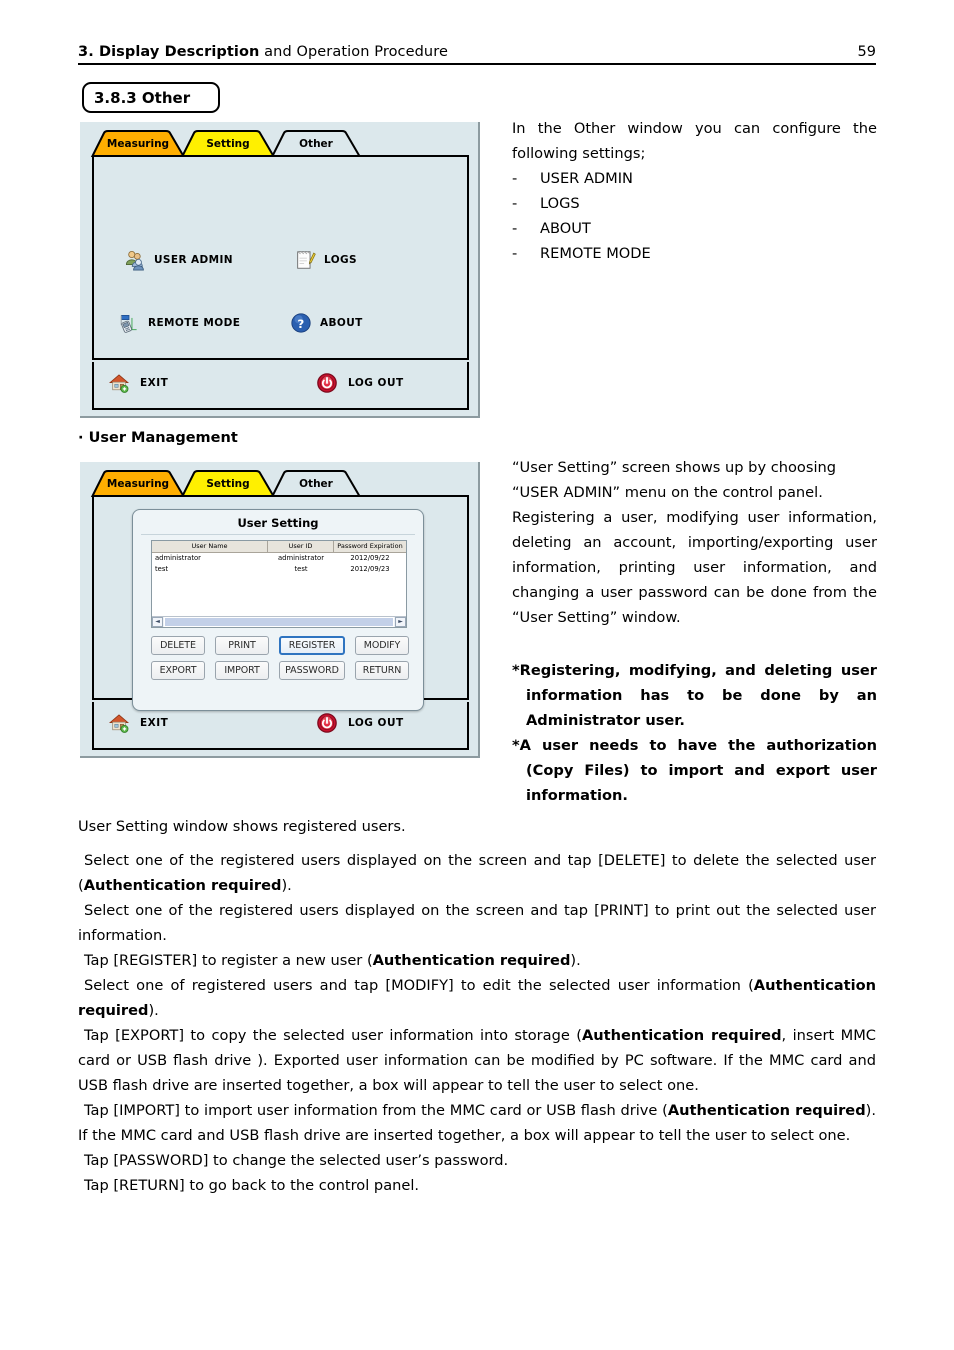  I want to click on instruction-register-bold: Authentication required, so click(471, 960).